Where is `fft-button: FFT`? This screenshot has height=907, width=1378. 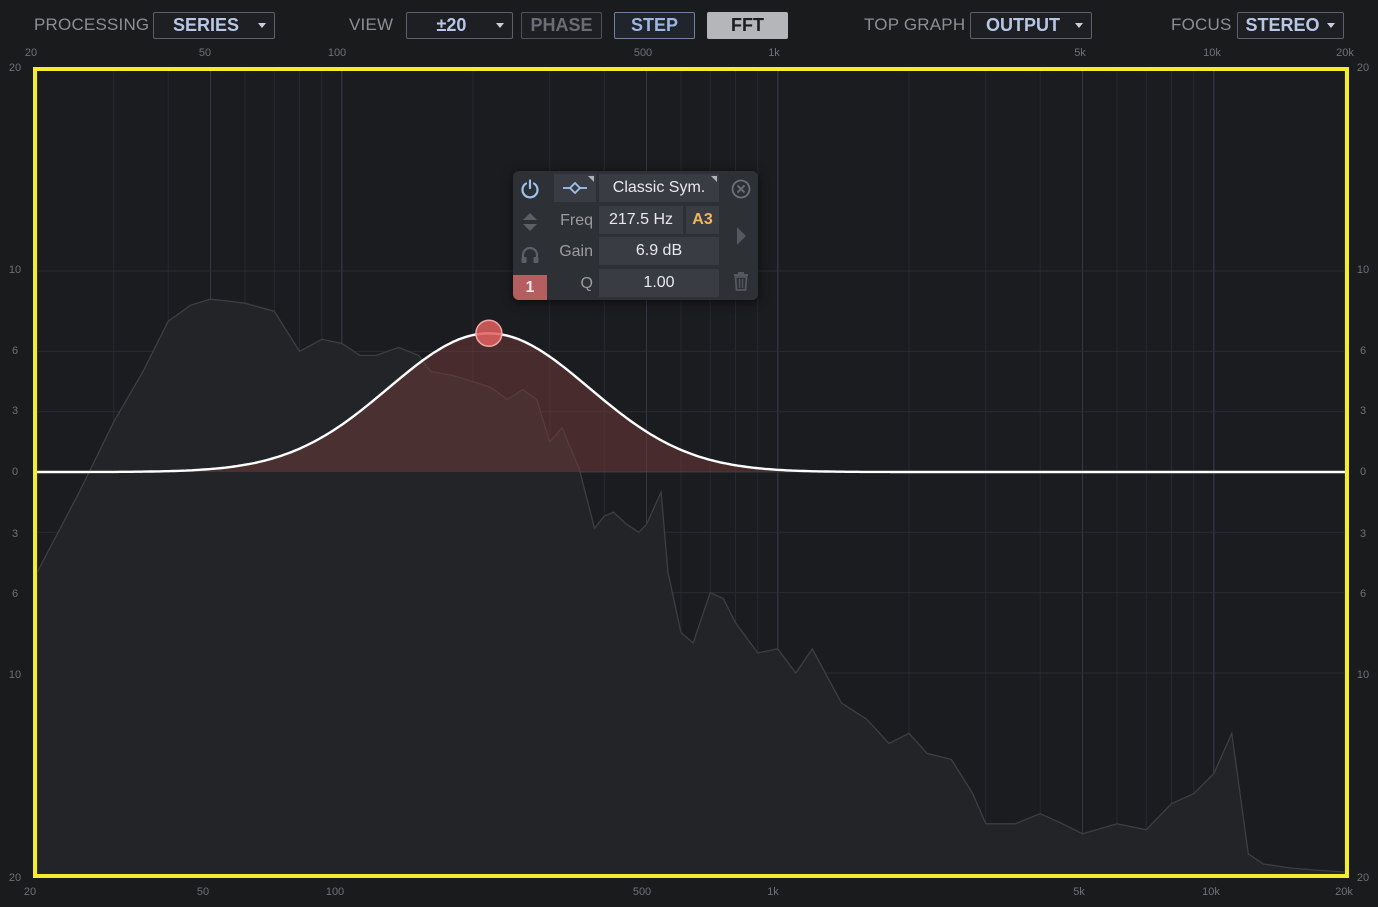 fft-button: FFT is located at coordinates (747, 25).